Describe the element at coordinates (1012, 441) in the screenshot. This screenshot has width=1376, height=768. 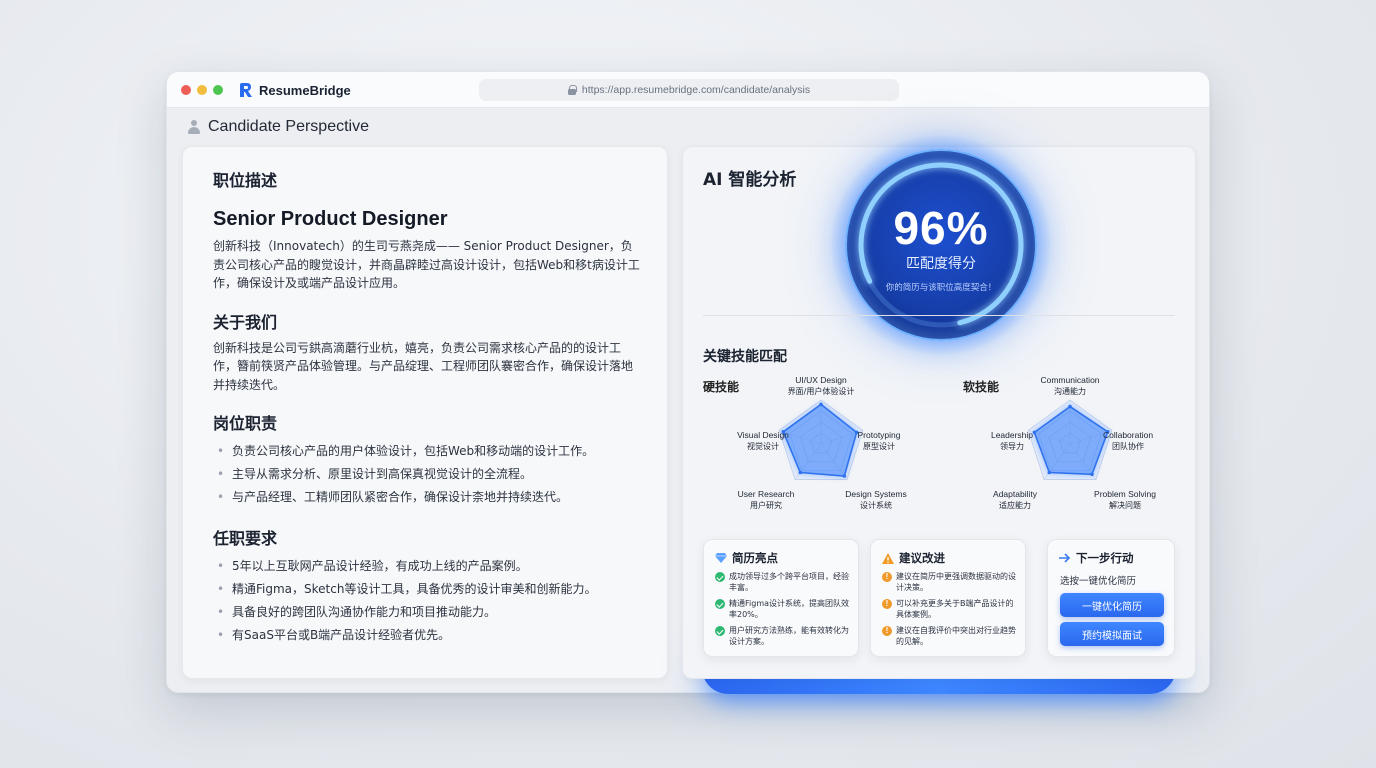
I see `soft-skill-label: Leadership 领导力` at that location.